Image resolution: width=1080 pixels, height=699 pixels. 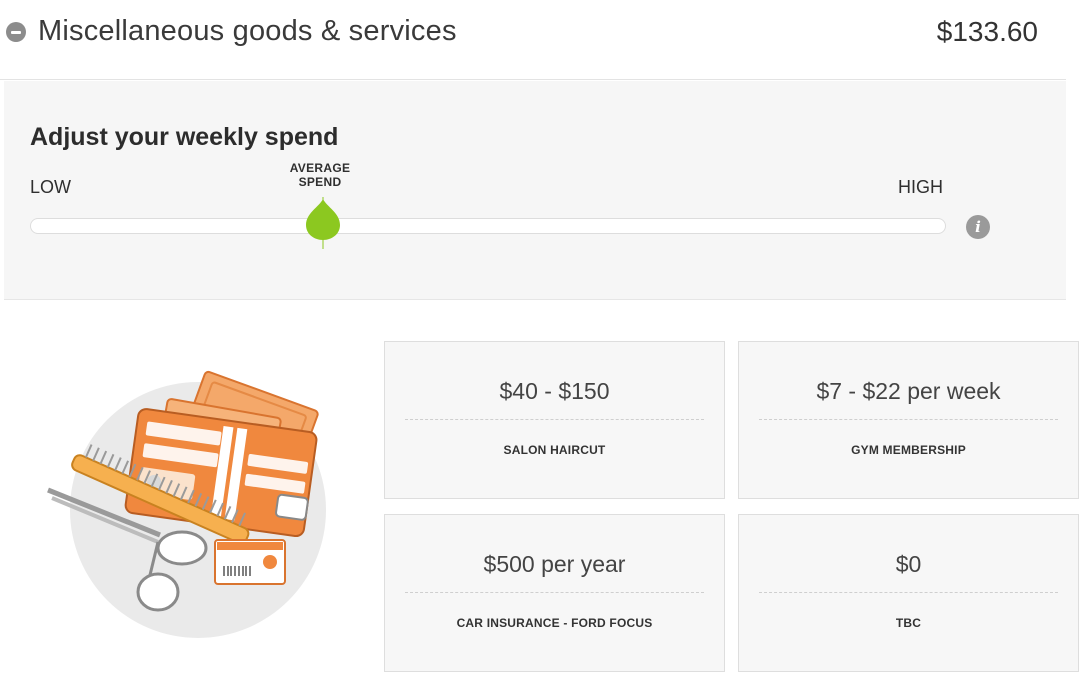 What do you see at coordinates (323, 223) in the screenshot?
I see `slider-thumb` at bounding box center [323, 223].